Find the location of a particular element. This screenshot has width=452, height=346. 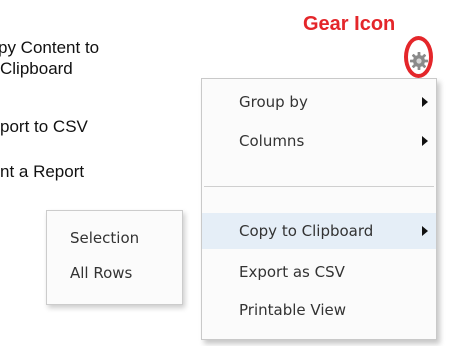

submenu-item-selection: Selection is located at coordinates (114, 238).